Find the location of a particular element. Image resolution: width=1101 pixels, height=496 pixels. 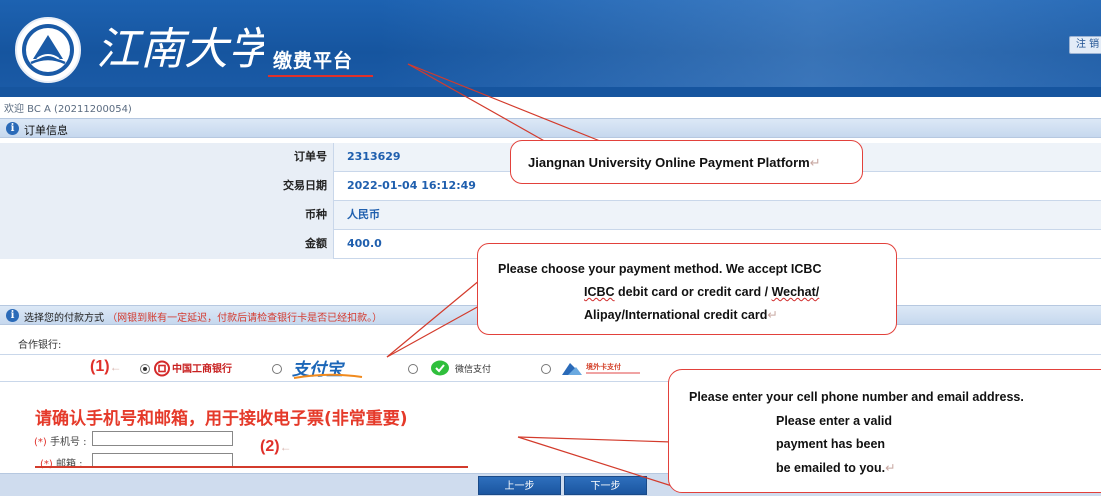

wechat-option: 微信支付 is located at coordinates (467, 369).